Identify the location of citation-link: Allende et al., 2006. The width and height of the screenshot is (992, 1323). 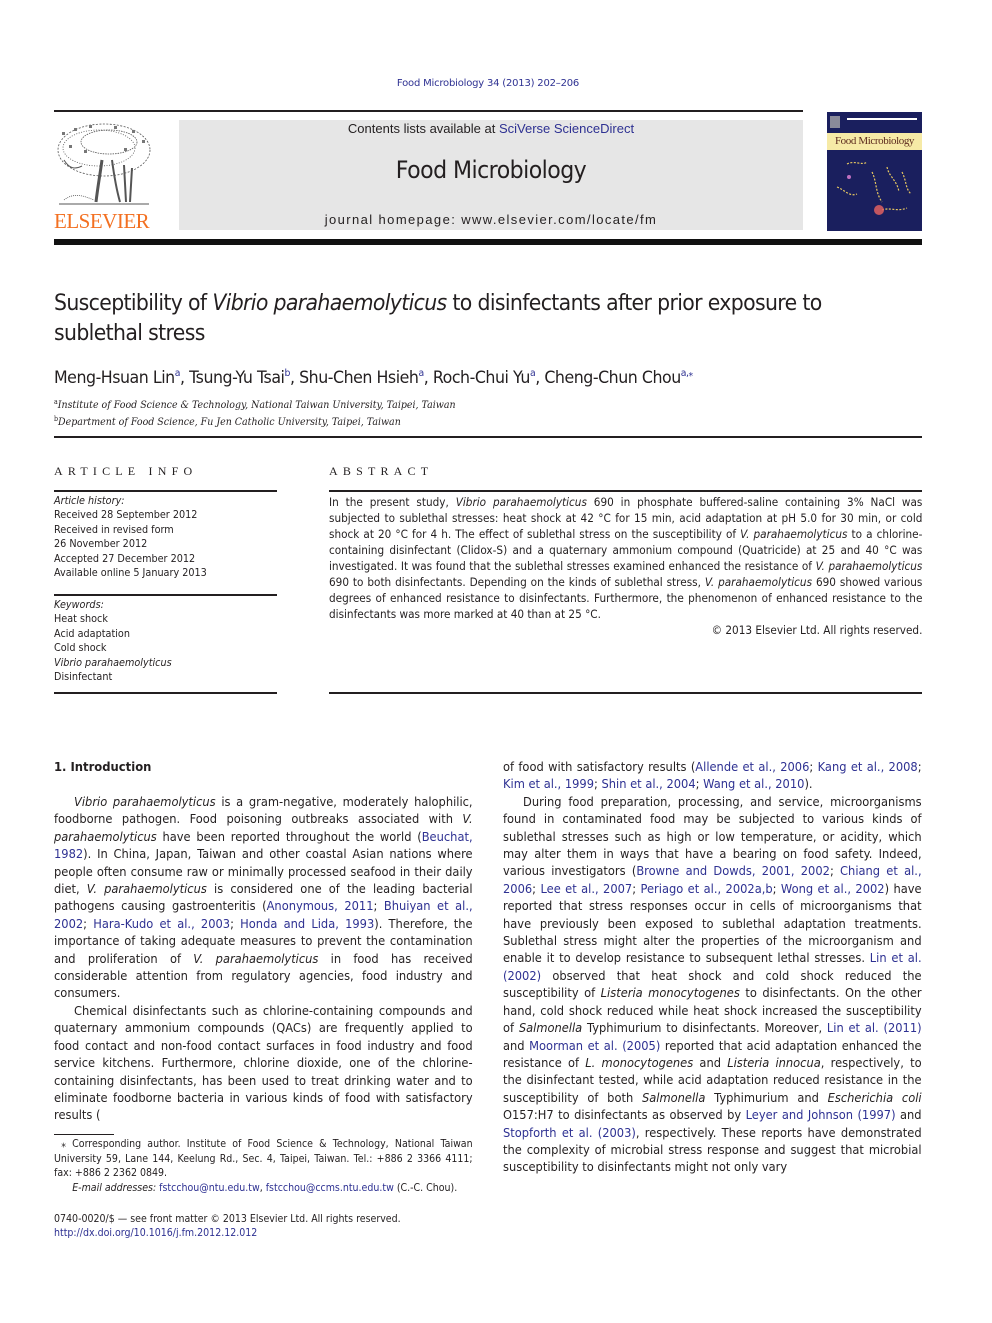
(752, 766).